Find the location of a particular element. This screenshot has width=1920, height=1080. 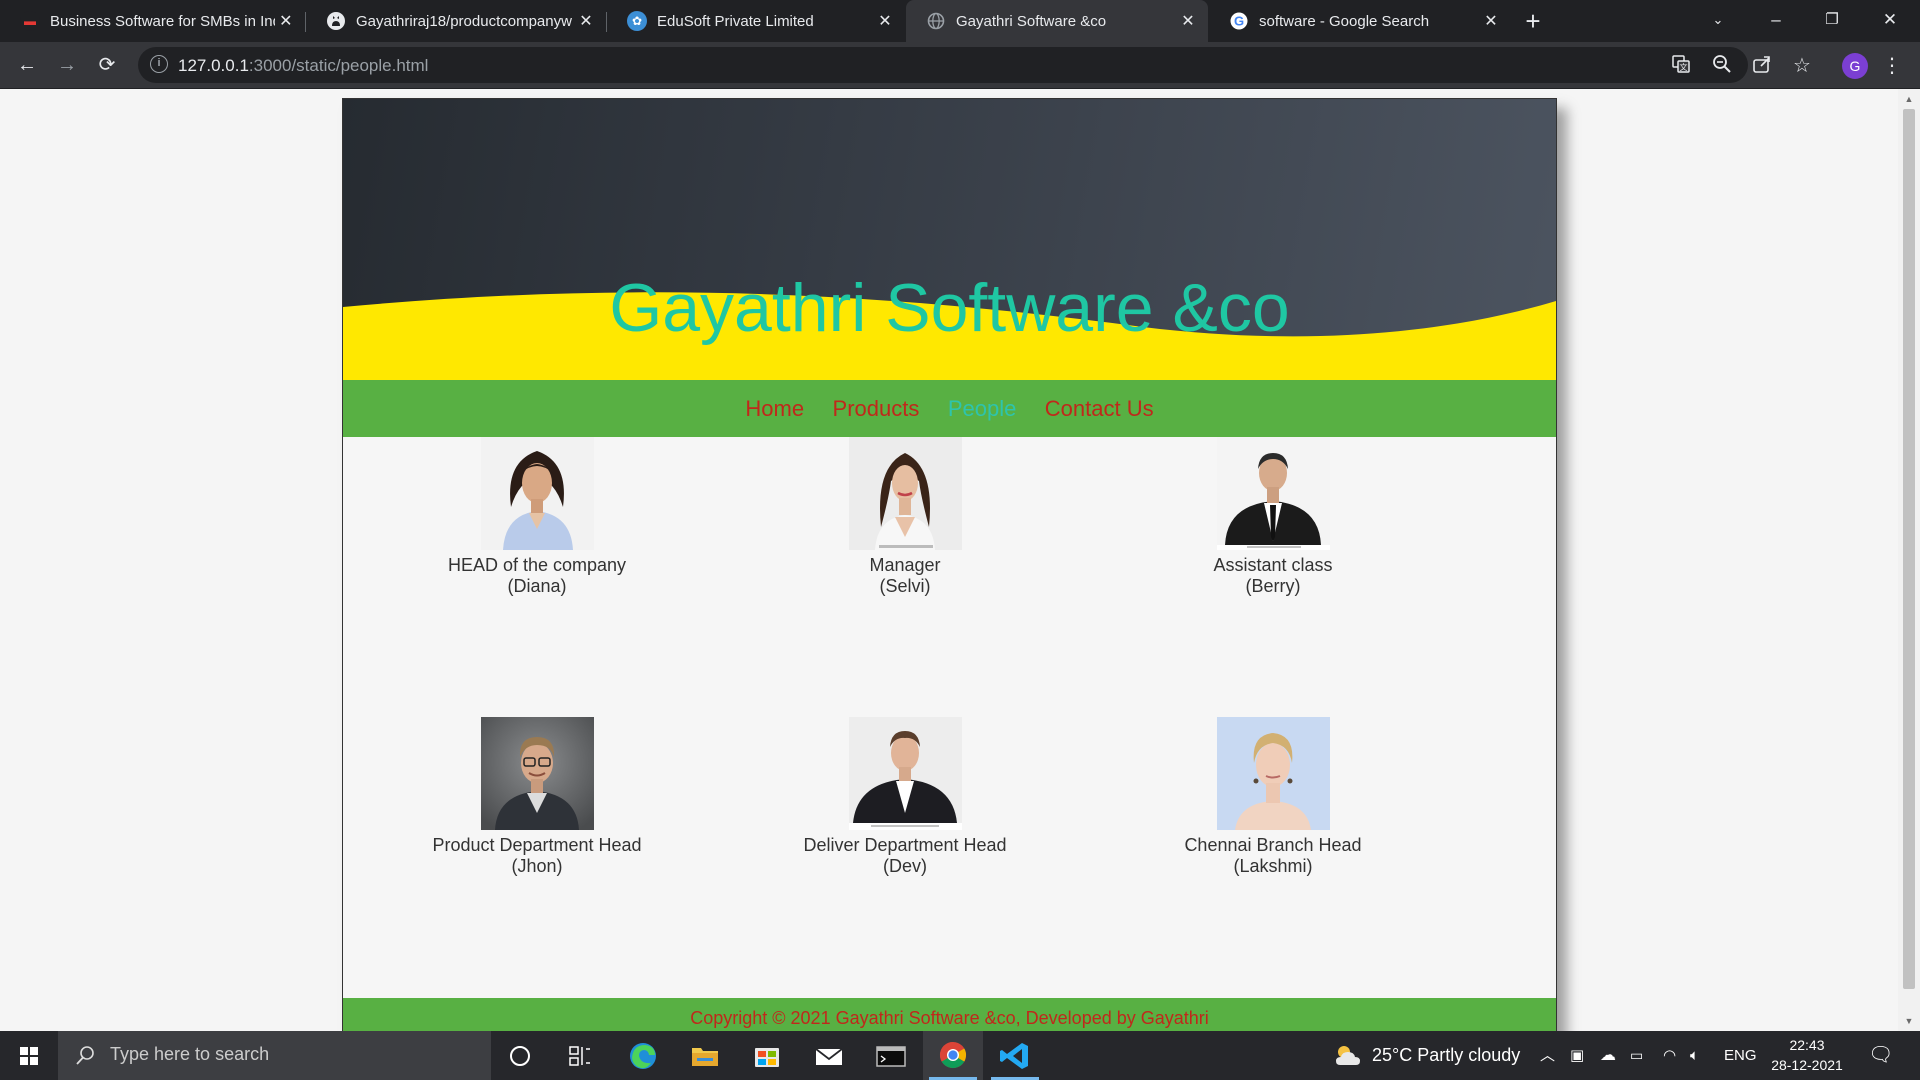

person-name: (Diana) is located at coordinates (537, 586).